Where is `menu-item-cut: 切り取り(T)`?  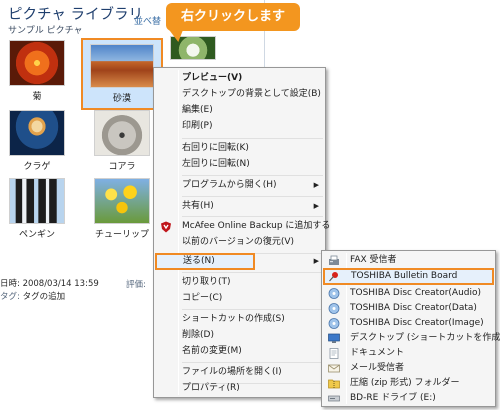 menu-item-cut: 切り取り(T) is located at coordinates (239, 282).